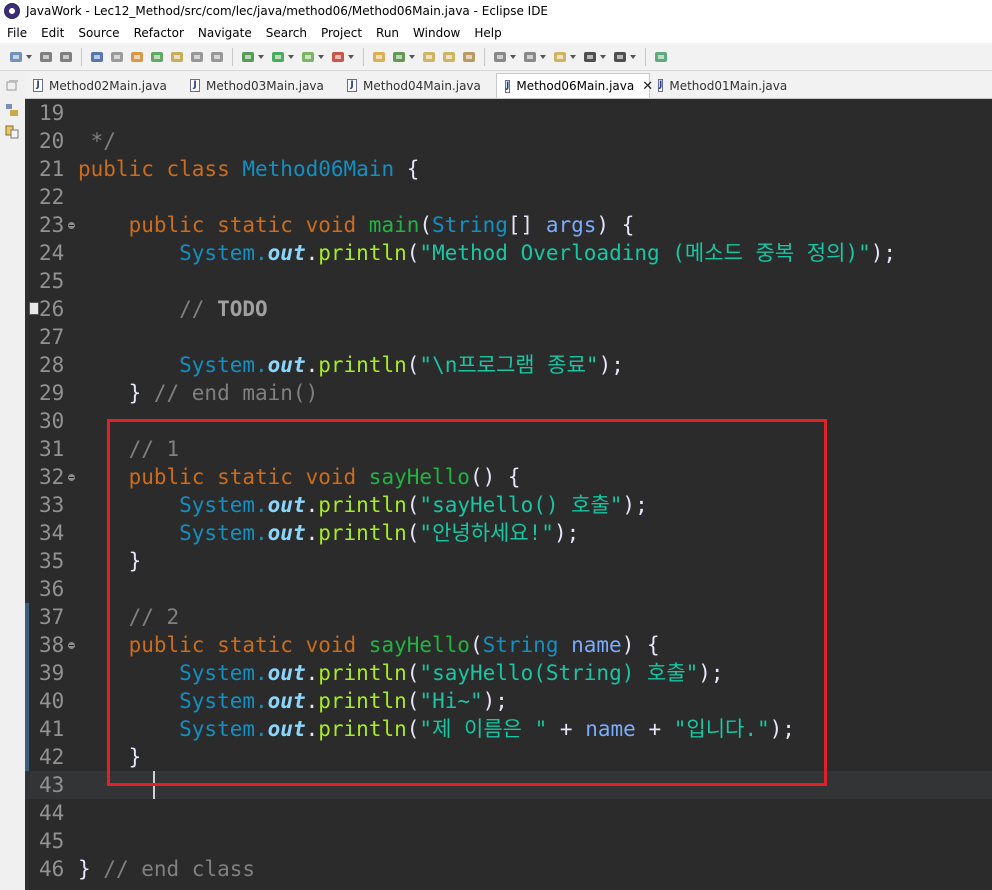 This screenshot has width=992, height=890. What do you see at coordinates (17, 33) in the screenshot?
I see `menu-file: File` at bounding box center [17, 33].